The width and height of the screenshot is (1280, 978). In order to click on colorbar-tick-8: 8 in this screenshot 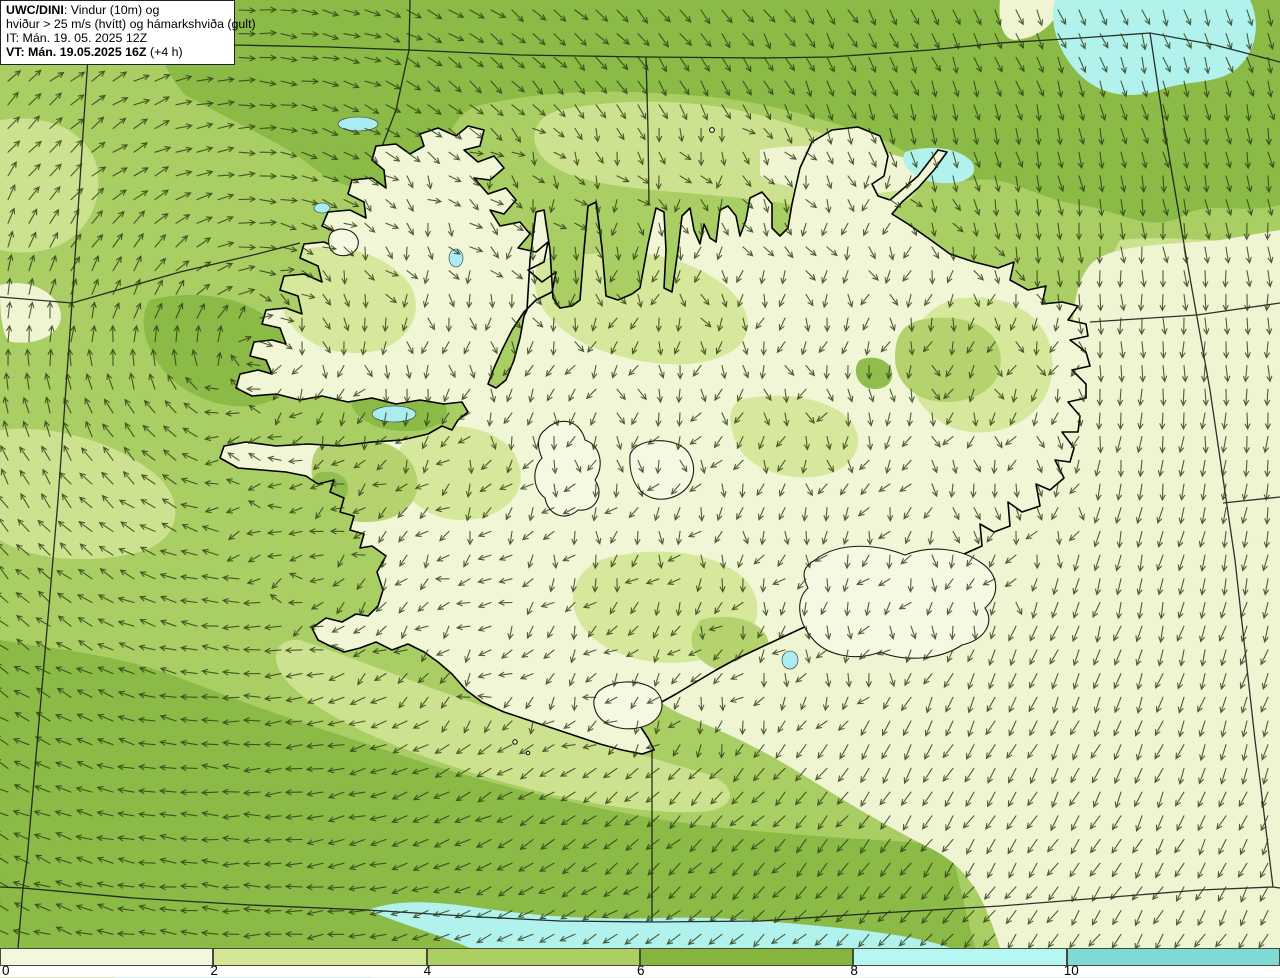, I will do `click(854, 970)`.